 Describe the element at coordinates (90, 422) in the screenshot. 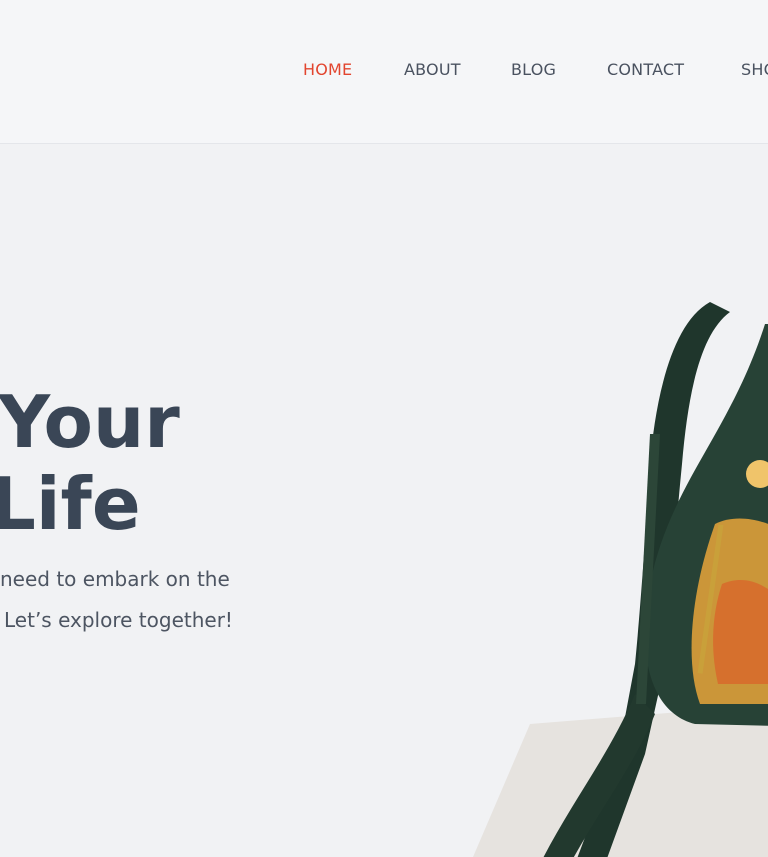

I see `hero-headline-line1: Your` at that location.